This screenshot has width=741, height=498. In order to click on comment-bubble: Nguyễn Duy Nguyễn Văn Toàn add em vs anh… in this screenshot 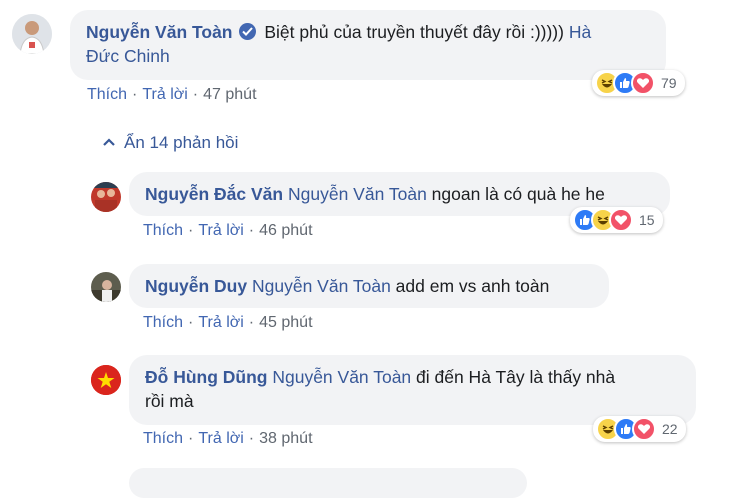, I will do `click(369, 286)`.